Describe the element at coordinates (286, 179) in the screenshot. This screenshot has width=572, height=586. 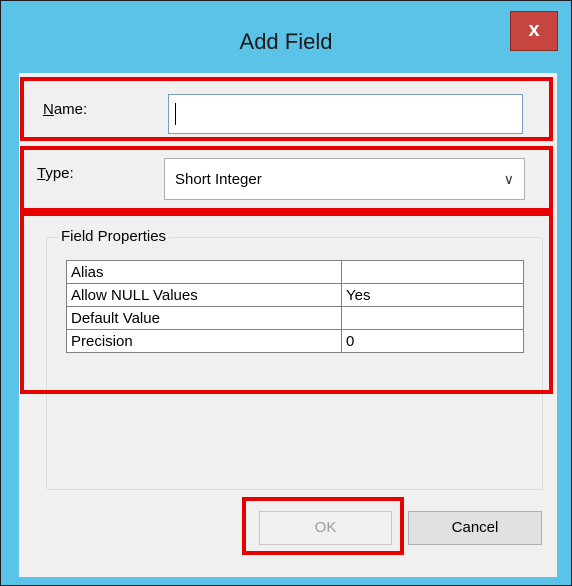
I see `type-highlight-box` at that location.